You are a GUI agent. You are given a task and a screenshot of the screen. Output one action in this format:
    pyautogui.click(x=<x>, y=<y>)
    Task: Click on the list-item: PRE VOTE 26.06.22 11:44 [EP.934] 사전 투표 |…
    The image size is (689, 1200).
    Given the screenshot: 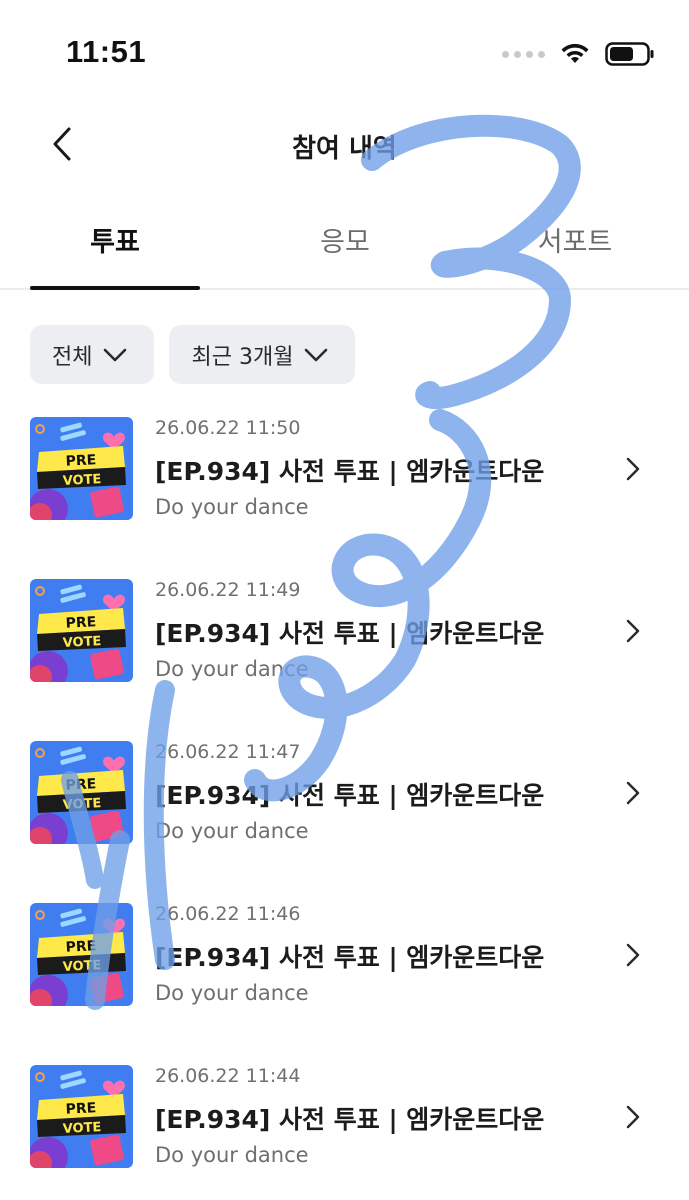 What is the action you would take?
    pyautogui.click(x=344, y=1118)
    